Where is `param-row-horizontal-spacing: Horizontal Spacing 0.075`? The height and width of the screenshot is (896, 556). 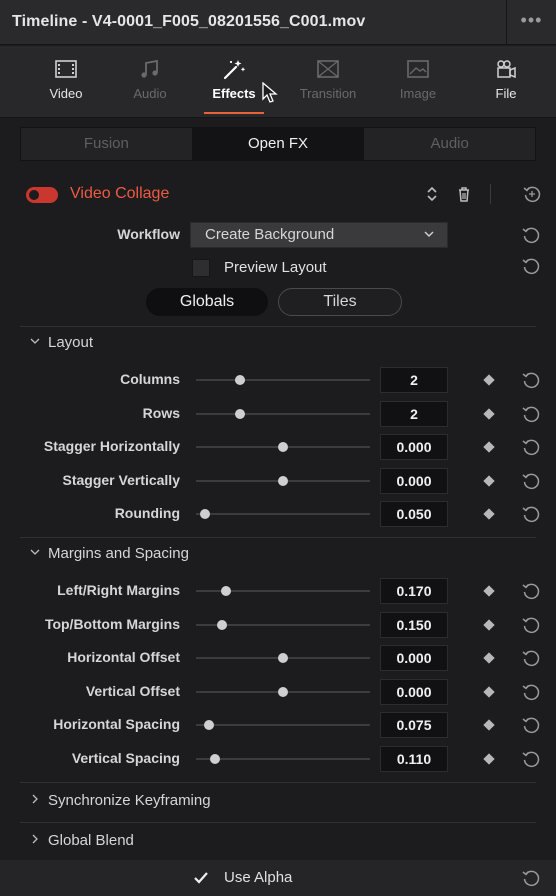 param-row-horizontal-spacing: Horizontal Spacing 0.075 is located at coordinates (278, 725).